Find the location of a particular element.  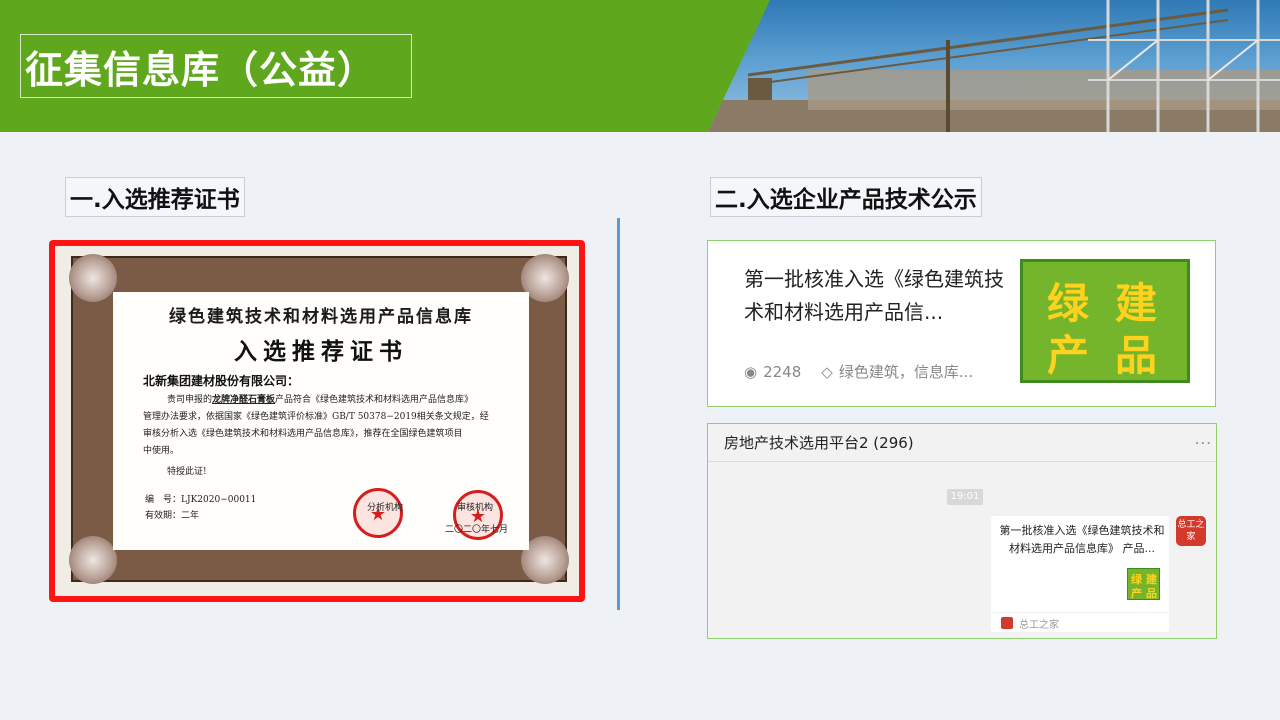

certificate-validity: 有效期：二年 is located at coordinates (172, 516).